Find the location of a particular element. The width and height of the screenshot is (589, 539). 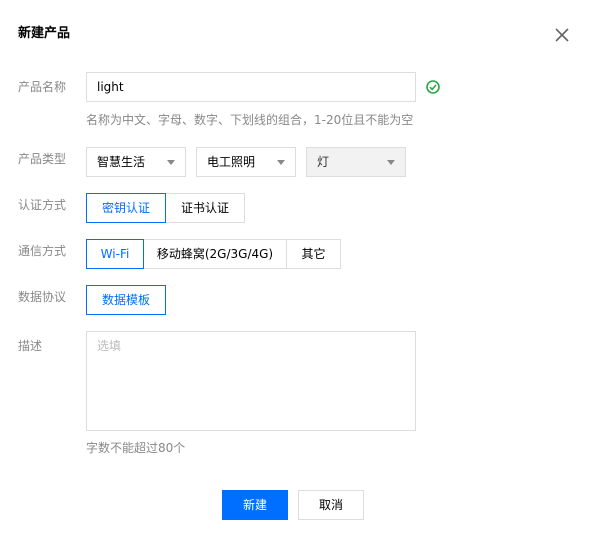

close-icon is located at coordinates (562, 35).